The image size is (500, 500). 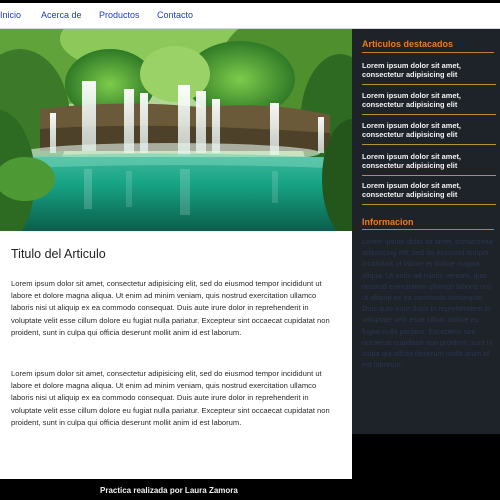 I want to click on nav-link-contacto: Contacto, so click(x=175, y=15).